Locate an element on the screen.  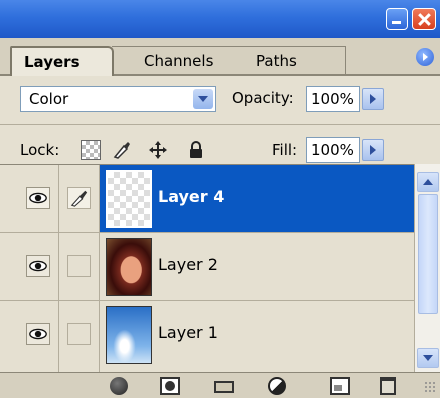
layer-name: Layer 4 is located at coordinates (191, 196).